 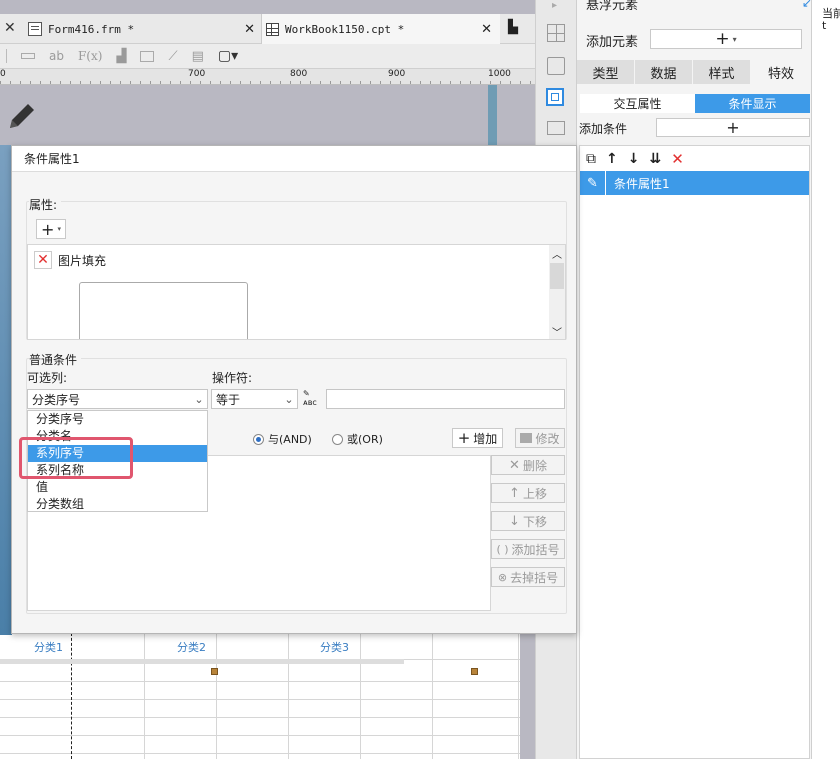 I want to click on subtabs: 交互属性 条件显示, so click(x=695, y=103).